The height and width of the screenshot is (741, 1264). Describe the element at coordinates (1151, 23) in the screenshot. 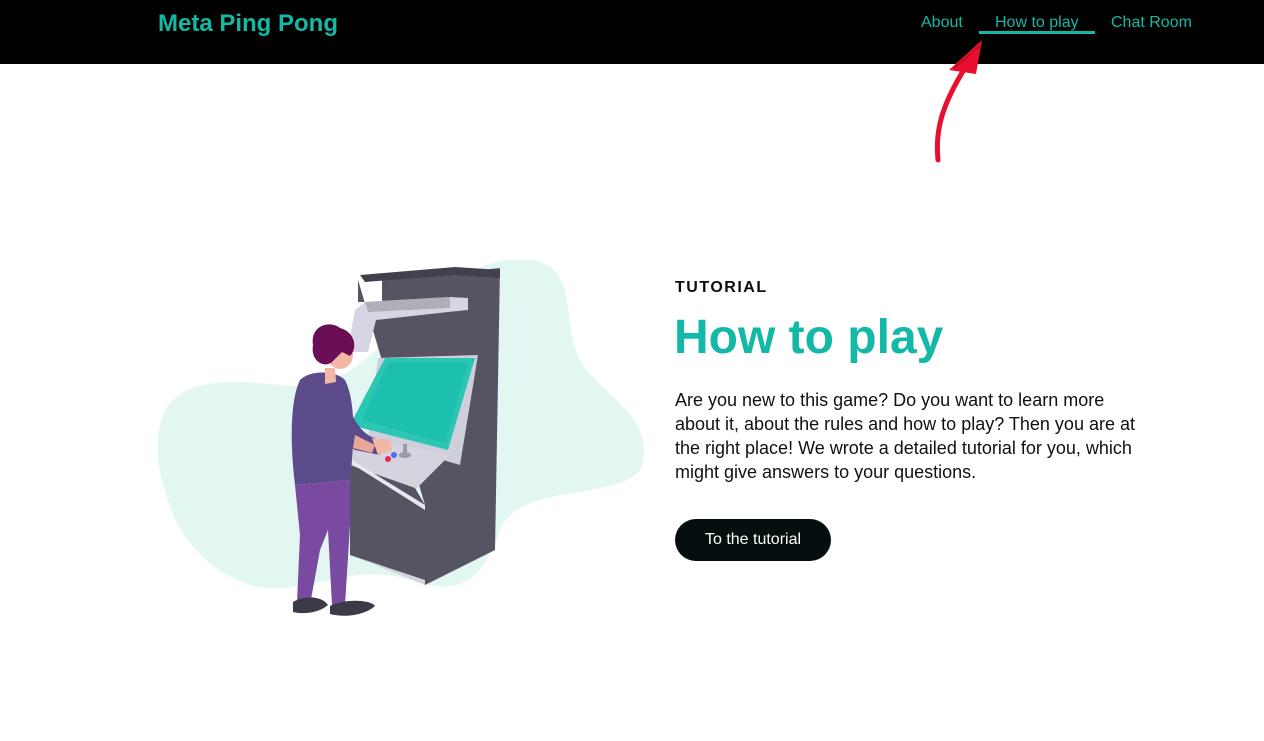

I see `nav-link-chat-room: Chat Room` at that location.